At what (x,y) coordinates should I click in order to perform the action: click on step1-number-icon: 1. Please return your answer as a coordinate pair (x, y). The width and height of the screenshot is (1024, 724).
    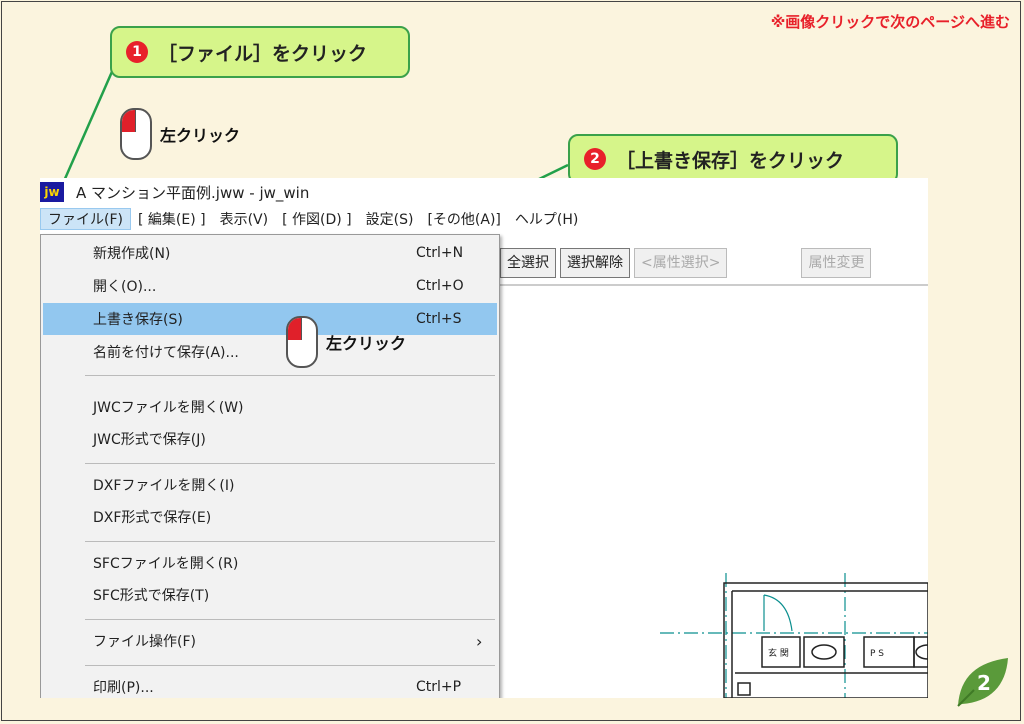
    Looking at the image, I should click on (137, 52).